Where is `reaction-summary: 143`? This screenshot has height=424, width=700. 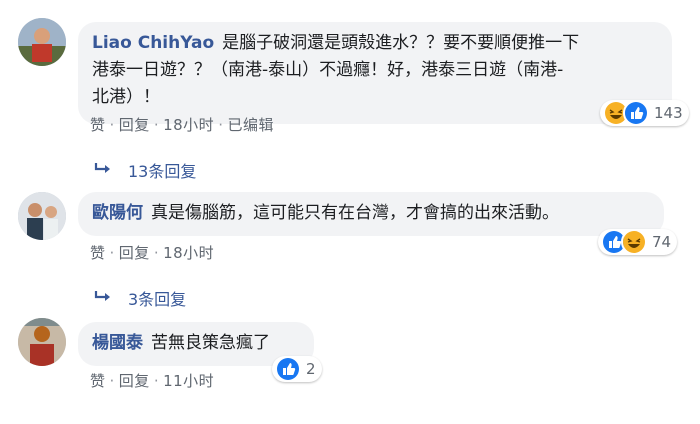
reaction-summary: 143 is located at coordinates (644, 113).